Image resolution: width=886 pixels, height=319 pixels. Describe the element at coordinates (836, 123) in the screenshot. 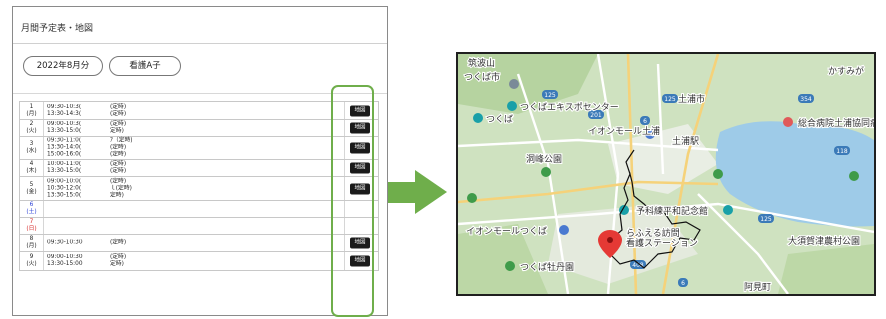

I see `map-label-hospital: 総合病院土浦協同病` at that location.